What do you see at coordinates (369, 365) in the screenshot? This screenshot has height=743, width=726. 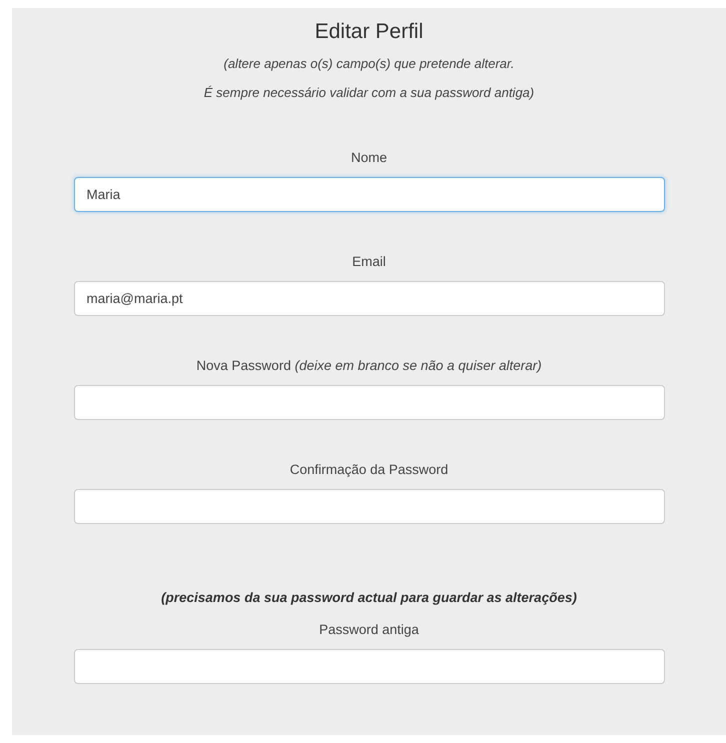 I see `field-label: Nova Password (deixe em branco se não a quiser alterar)` at bounding box center [369, 365].